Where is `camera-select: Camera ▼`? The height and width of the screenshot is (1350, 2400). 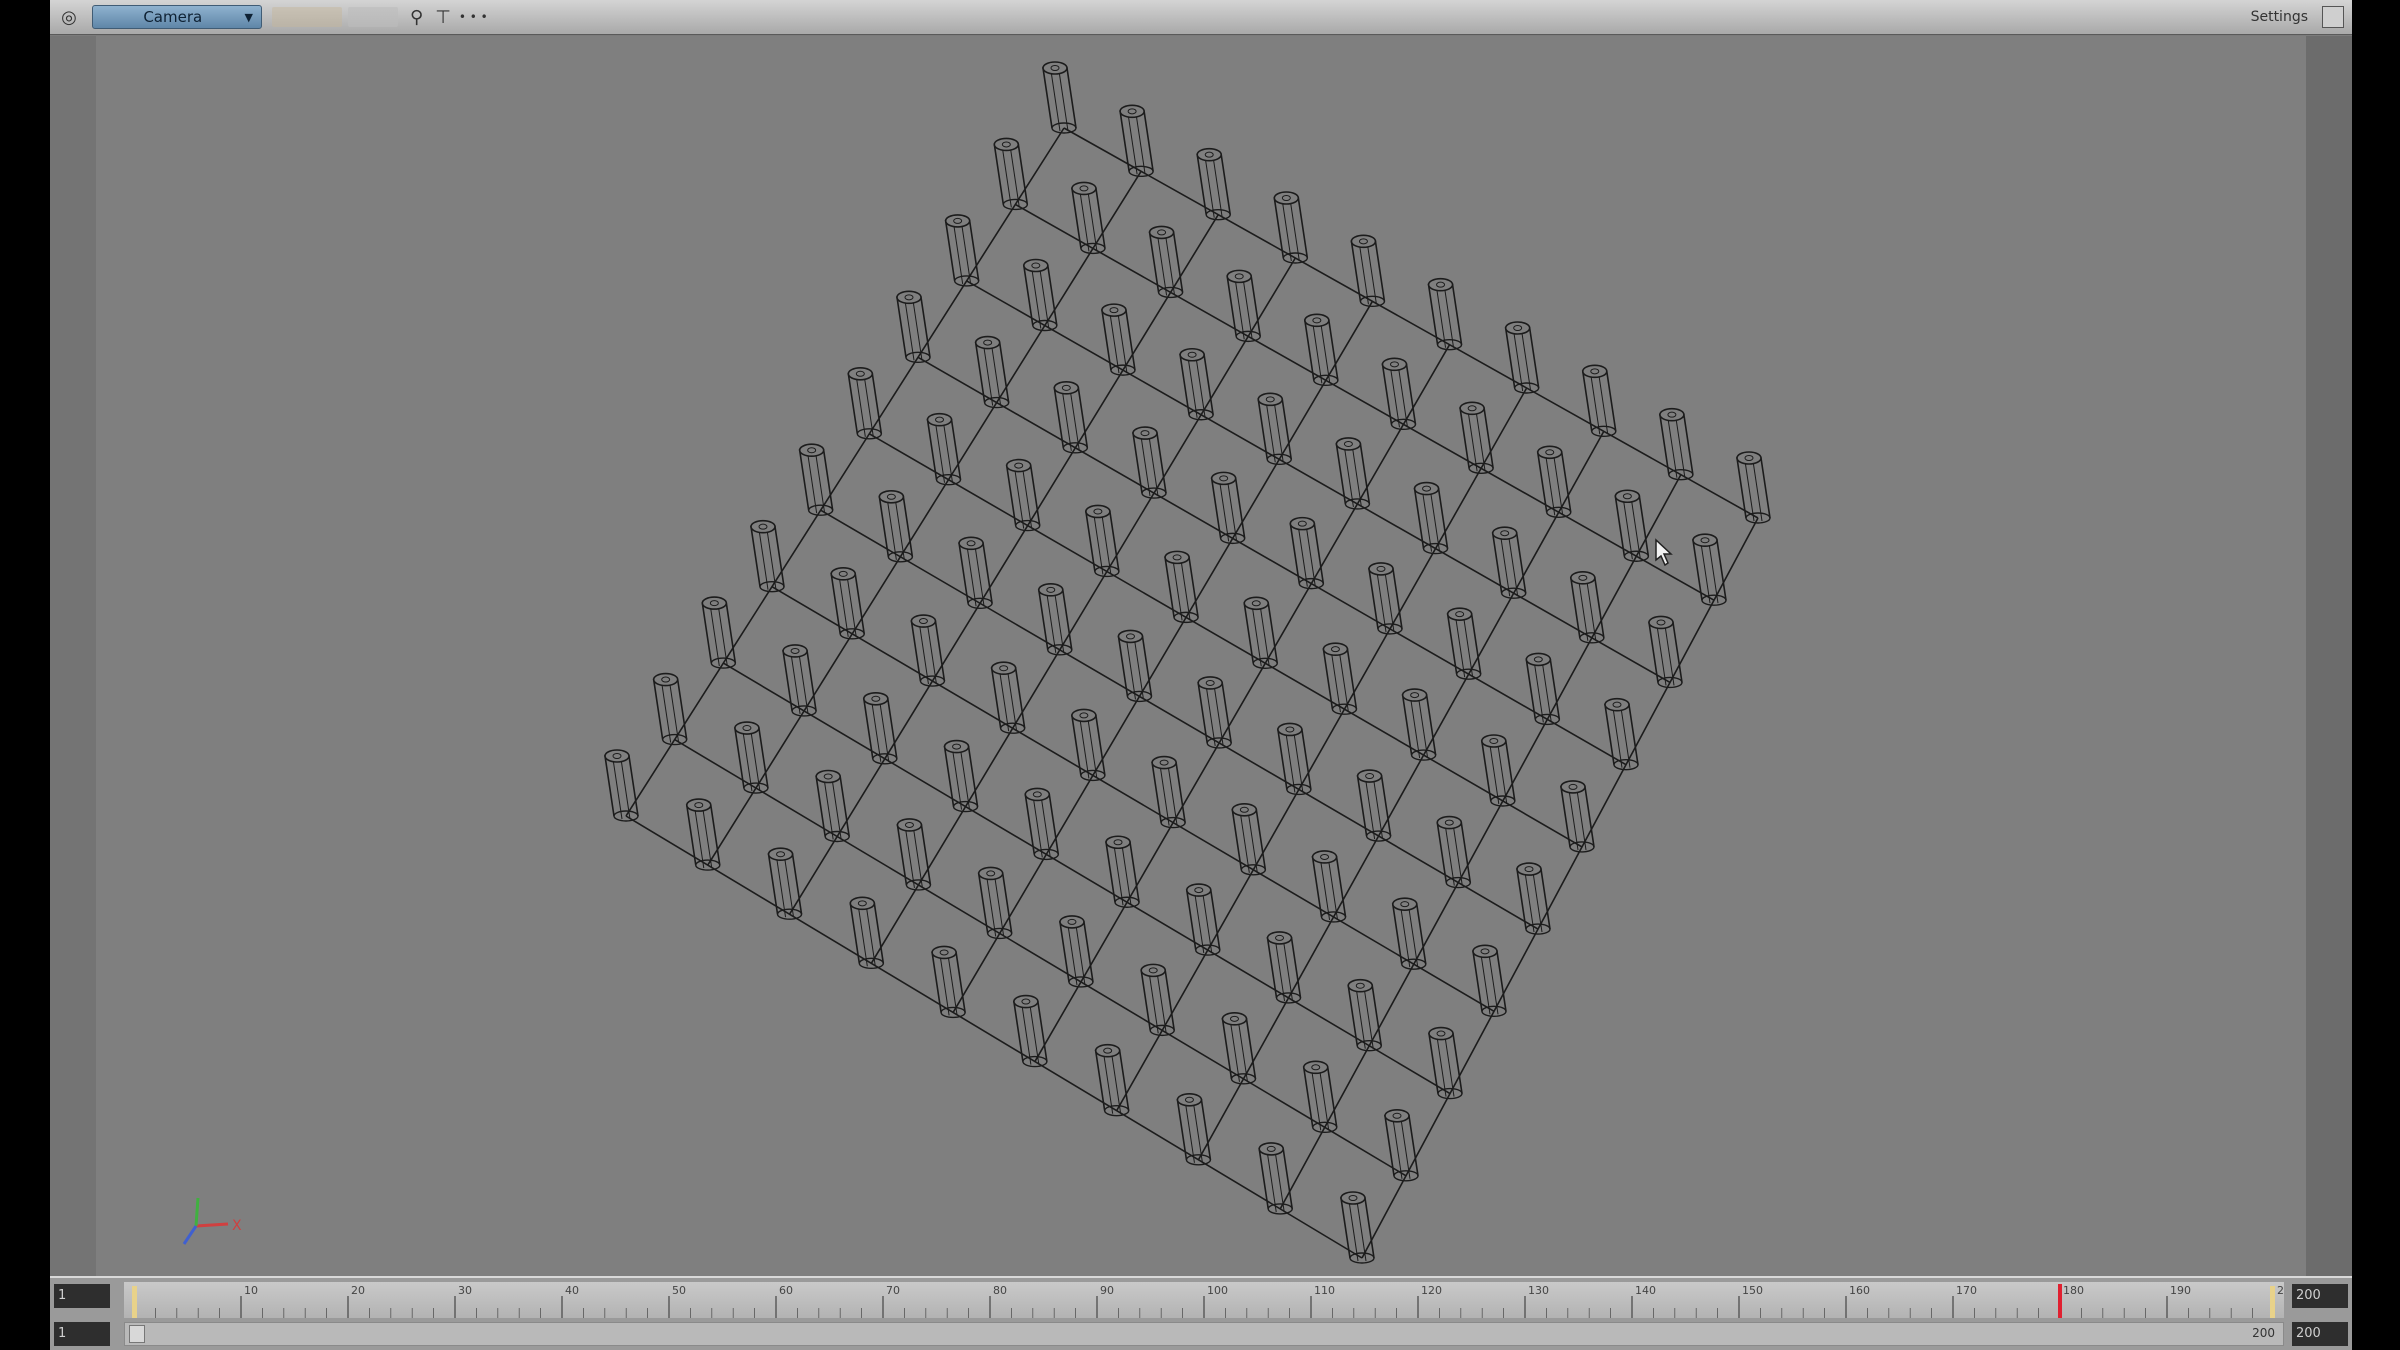 camera-select: Camera ▼ is located at coordinates (177, 17).